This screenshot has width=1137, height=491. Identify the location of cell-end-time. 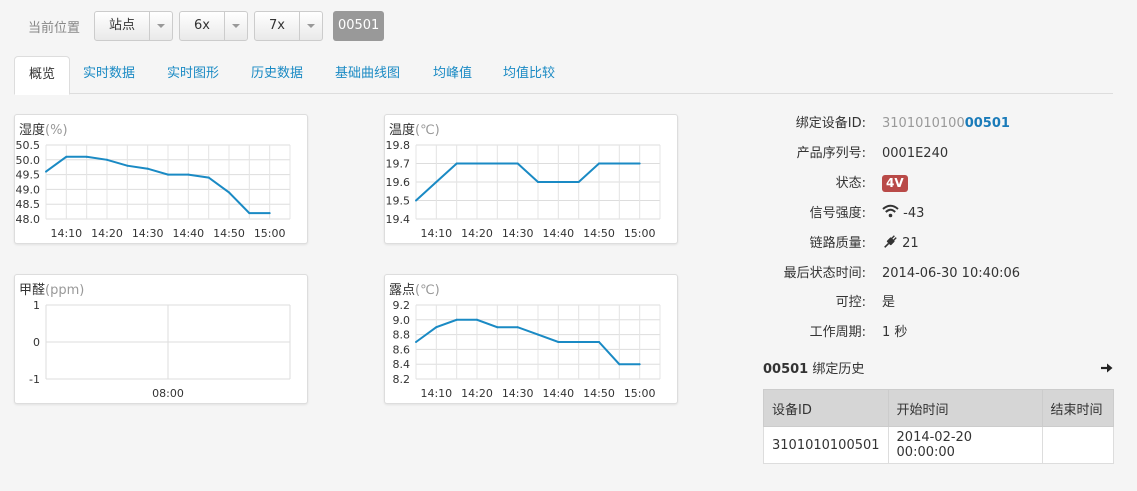
(1078, 445).